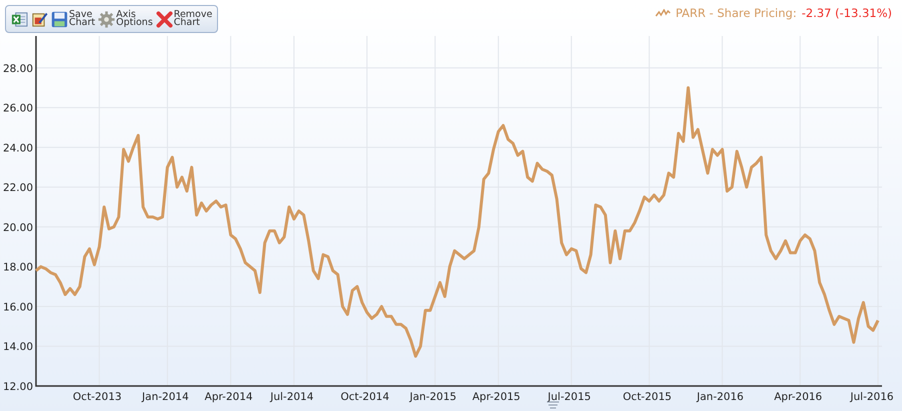 The width and height of the screenshot is (902, 411). Describe the element at coordinates (433, 397) in the screenshot. I see `x-axis-label: Jan-2015` at that location.